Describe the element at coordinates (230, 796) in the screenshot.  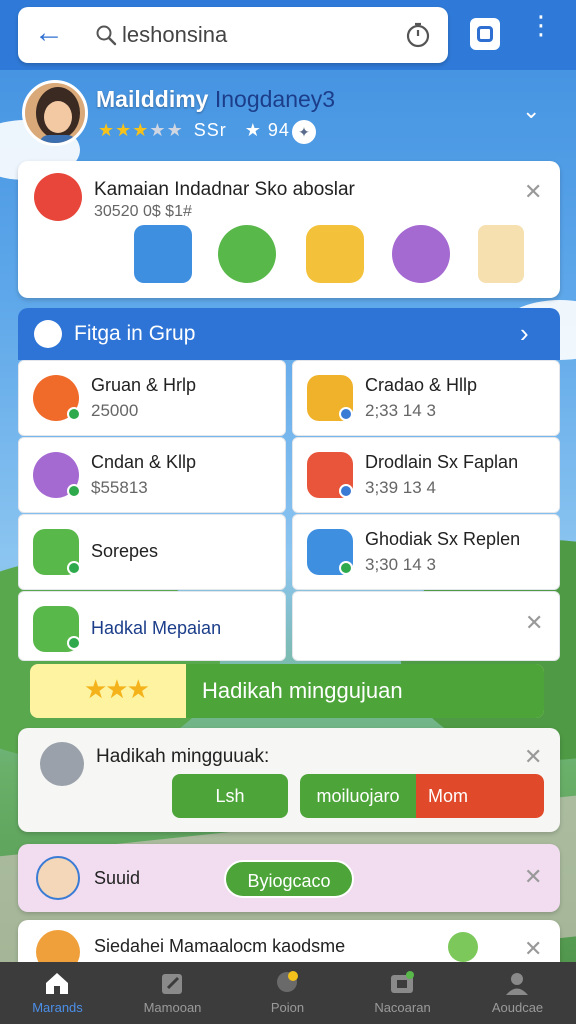
I see `weekly-left-button: Lsh` at that location.